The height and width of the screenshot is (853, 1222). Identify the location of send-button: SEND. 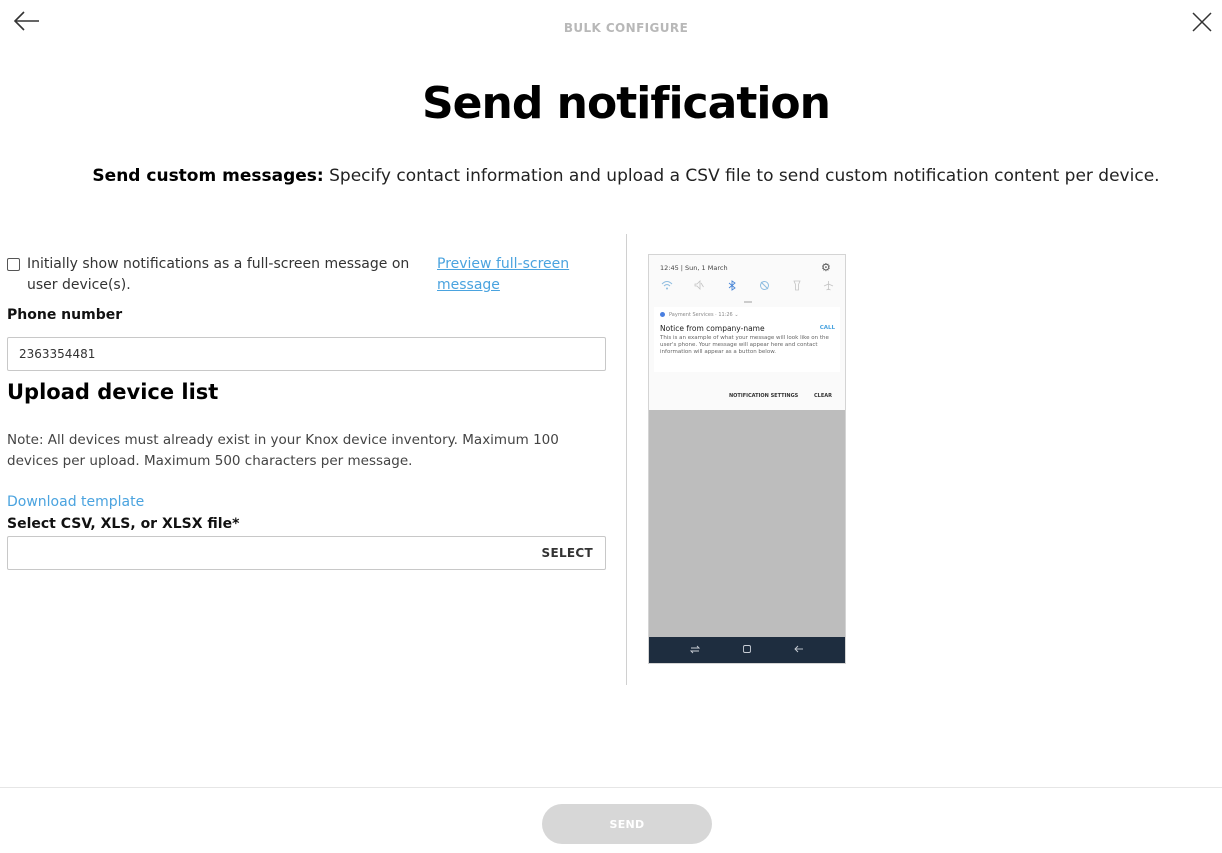
(627, 824).